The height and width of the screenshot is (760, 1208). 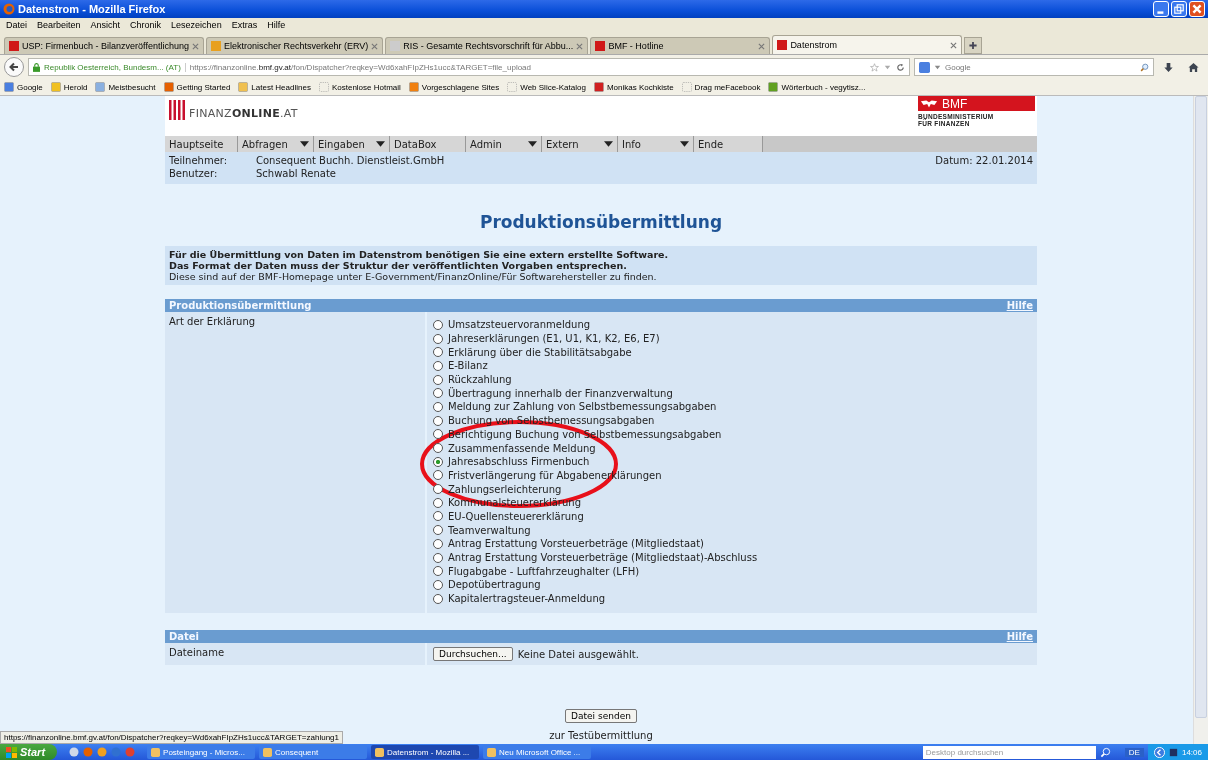 I want to click on nav-menu-item: Abfragen, so click(x=276, y=144).